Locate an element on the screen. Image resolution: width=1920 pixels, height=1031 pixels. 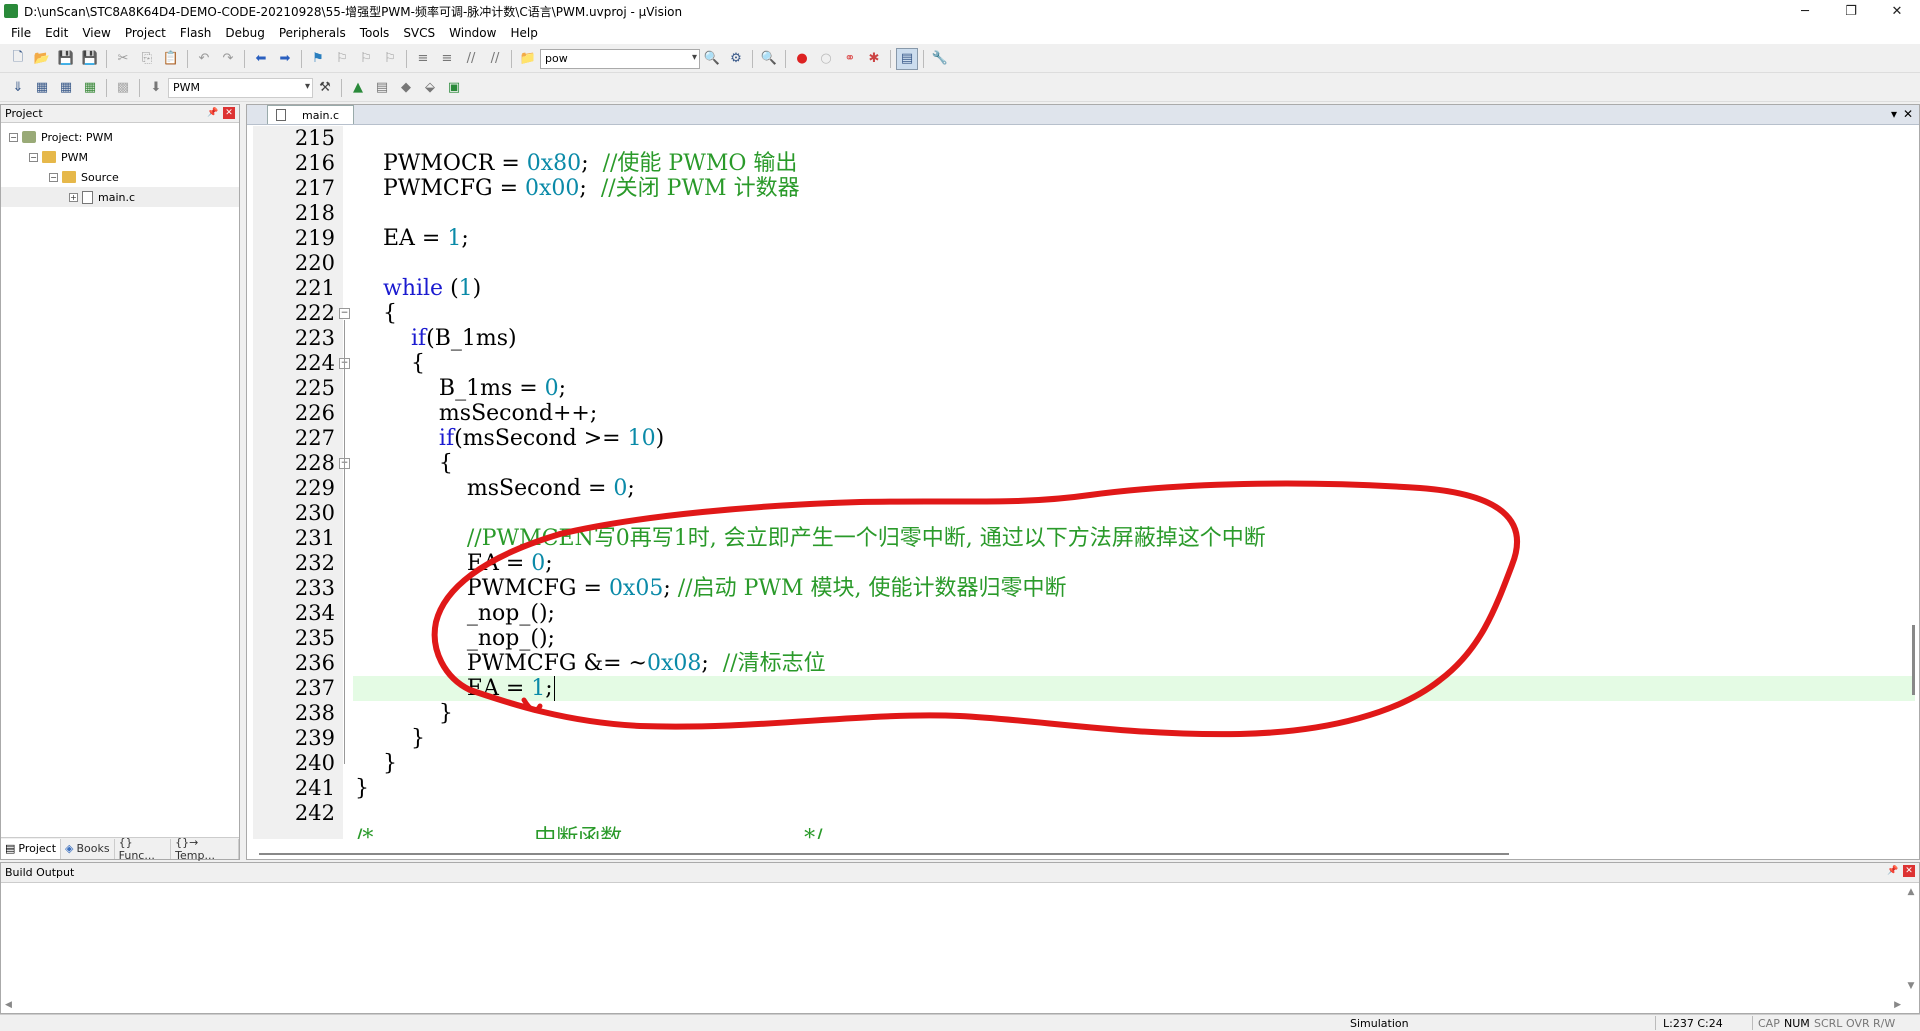
save-all-icon: 💾 is located at coordinates (90, 59).